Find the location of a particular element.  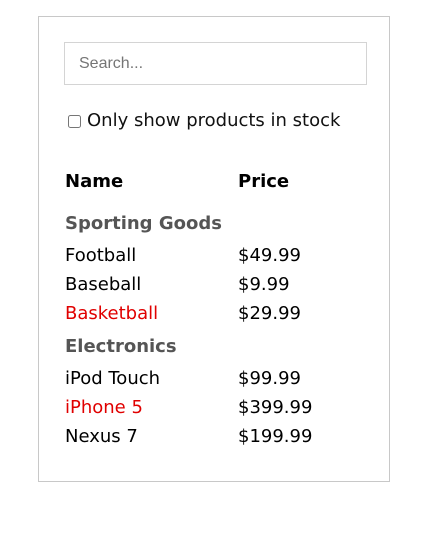

product-name: Baseball is located at coordinates (103, 284).